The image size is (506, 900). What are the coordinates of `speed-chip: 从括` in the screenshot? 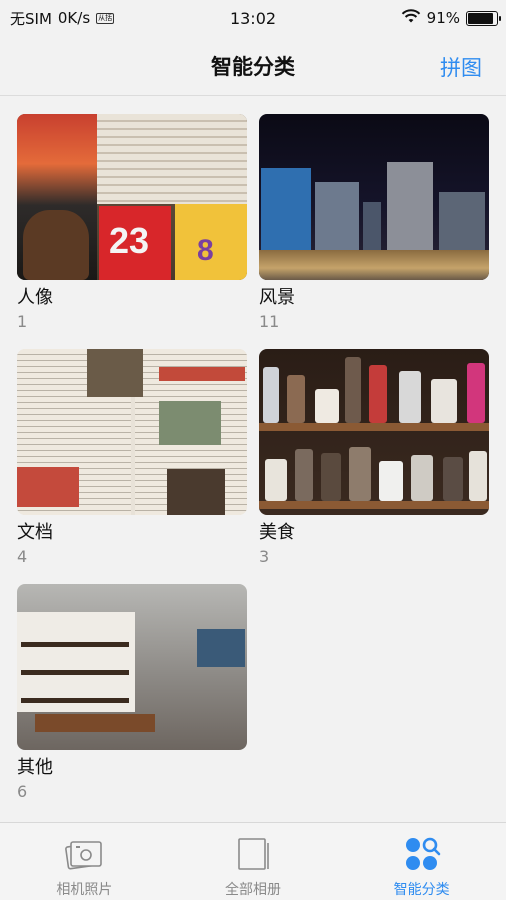 It's located at (105, 18).